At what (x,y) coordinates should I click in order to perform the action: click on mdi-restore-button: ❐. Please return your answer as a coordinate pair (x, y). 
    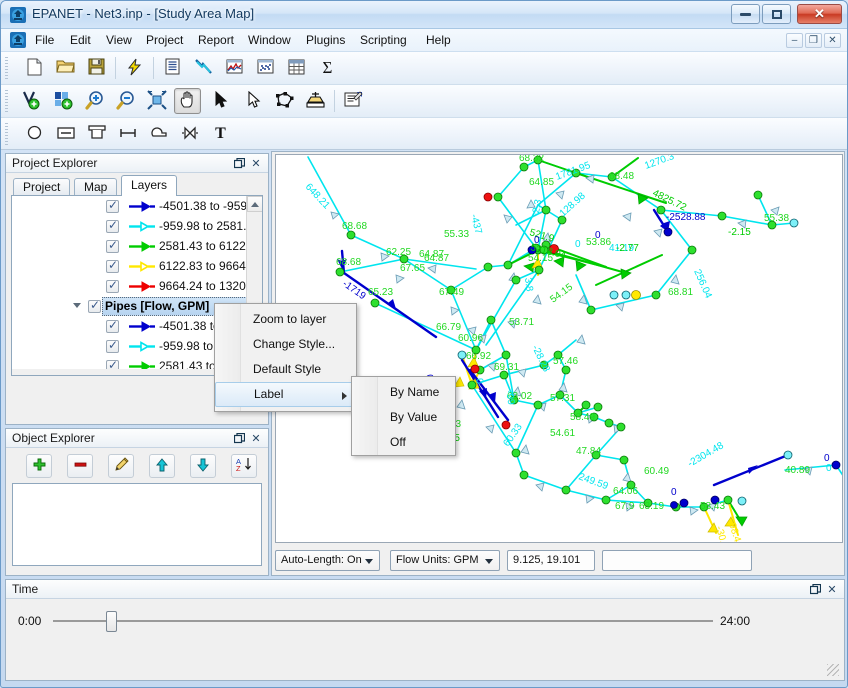
    Looking at the image, I should click on (813, 40).